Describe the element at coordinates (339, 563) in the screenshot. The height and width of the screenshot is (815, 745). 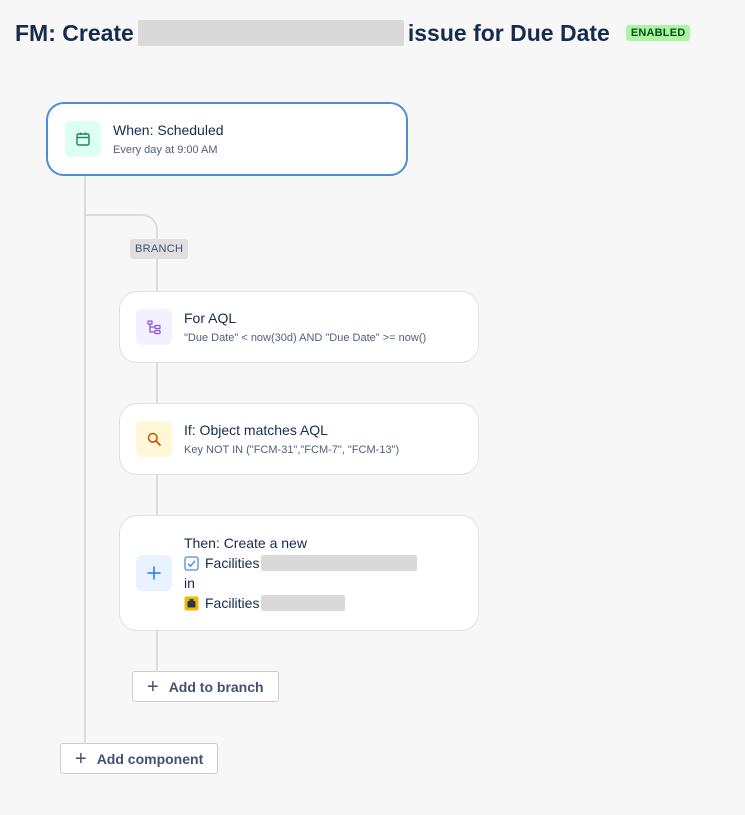
I see `redacted-issue-type` at that location.